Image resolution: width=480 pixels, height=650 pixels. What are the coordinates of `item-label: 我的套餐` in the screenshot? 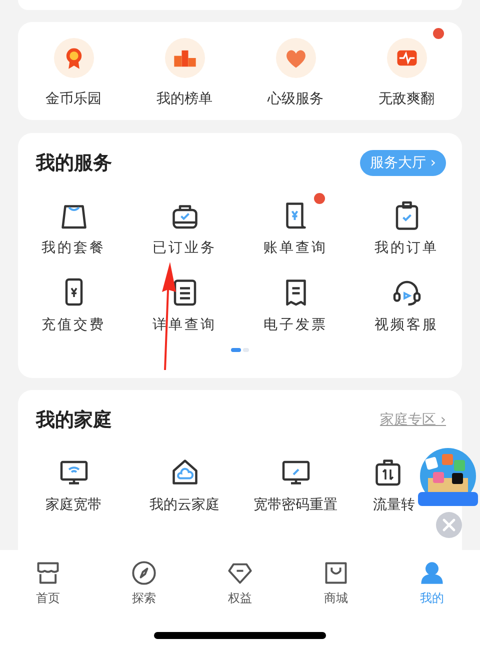 It's located at (74, 247).